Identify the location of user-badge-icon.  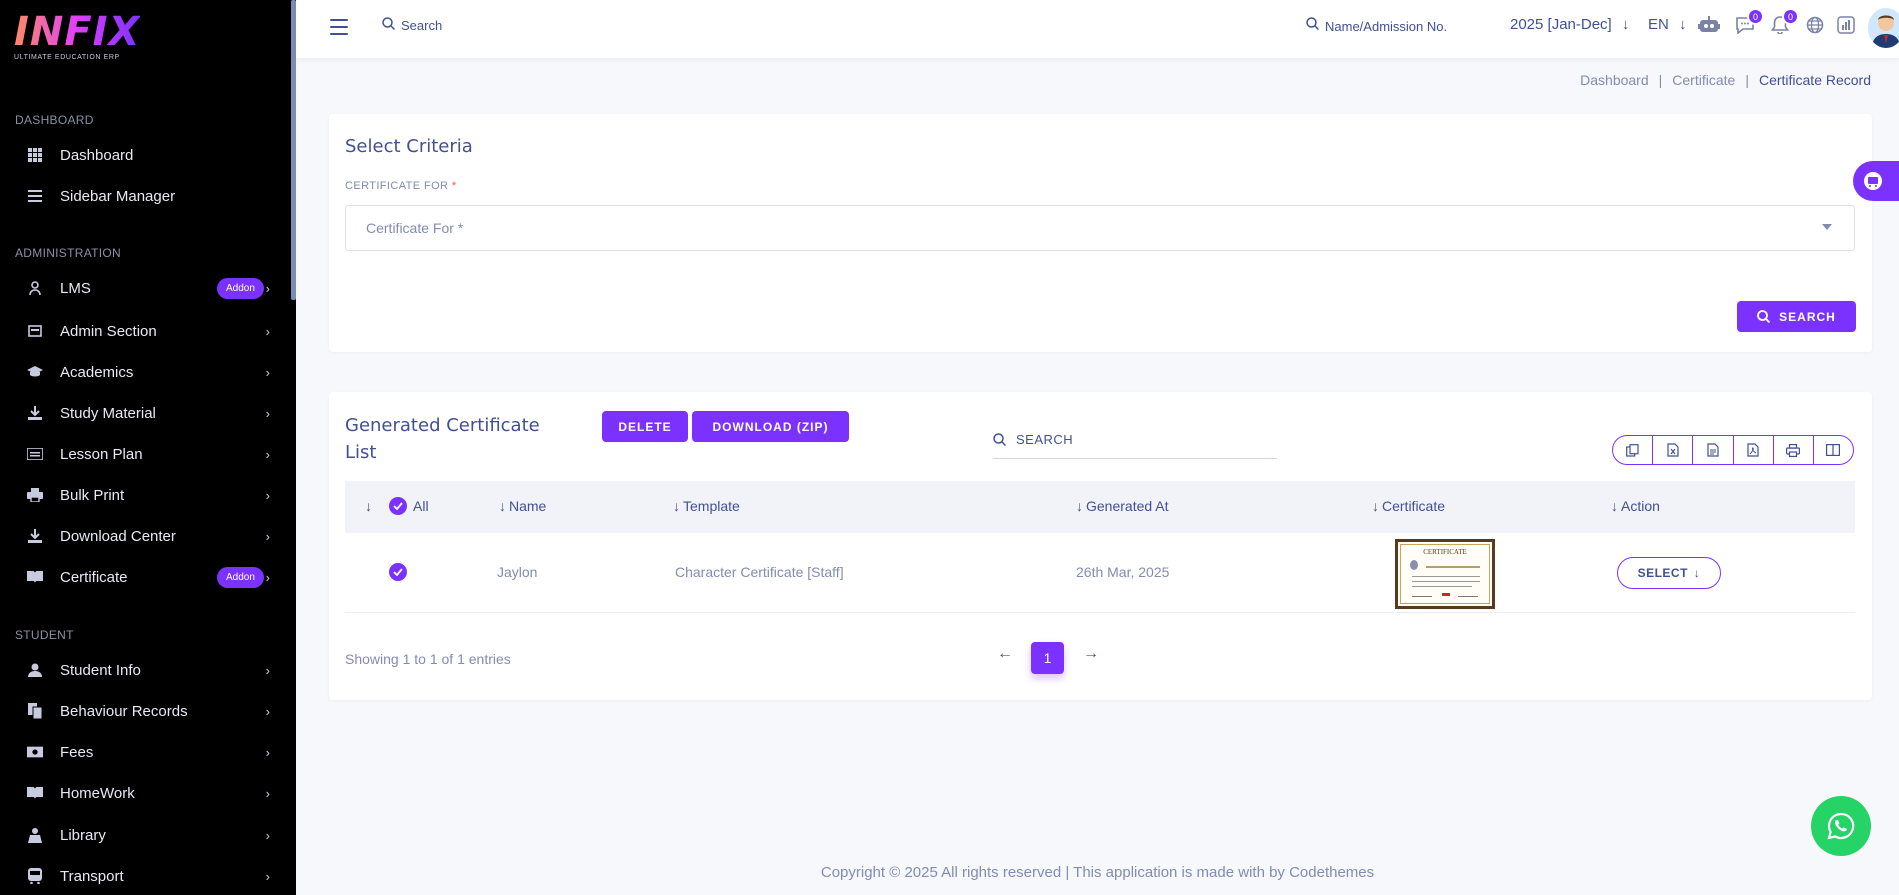
(35, 288).